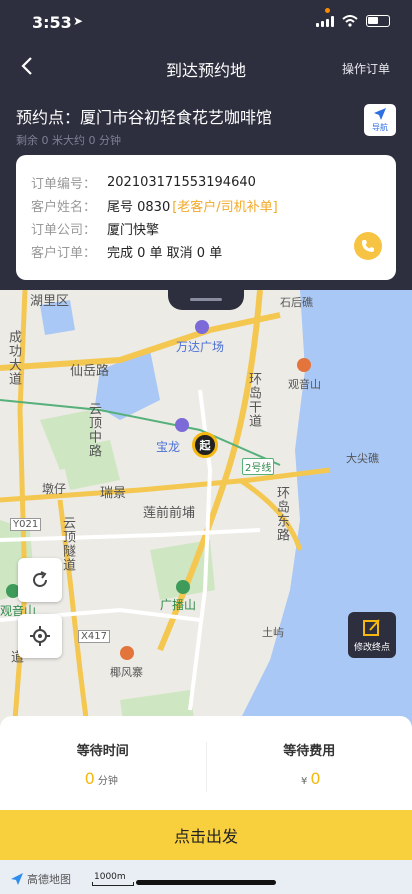 The height and width of the screenshot is (894, 412). What do you see at coordinates (90, 371) in the screenshot?
I see `map-label-xianyue: 仙岳路` at bounding box center [90, 371].